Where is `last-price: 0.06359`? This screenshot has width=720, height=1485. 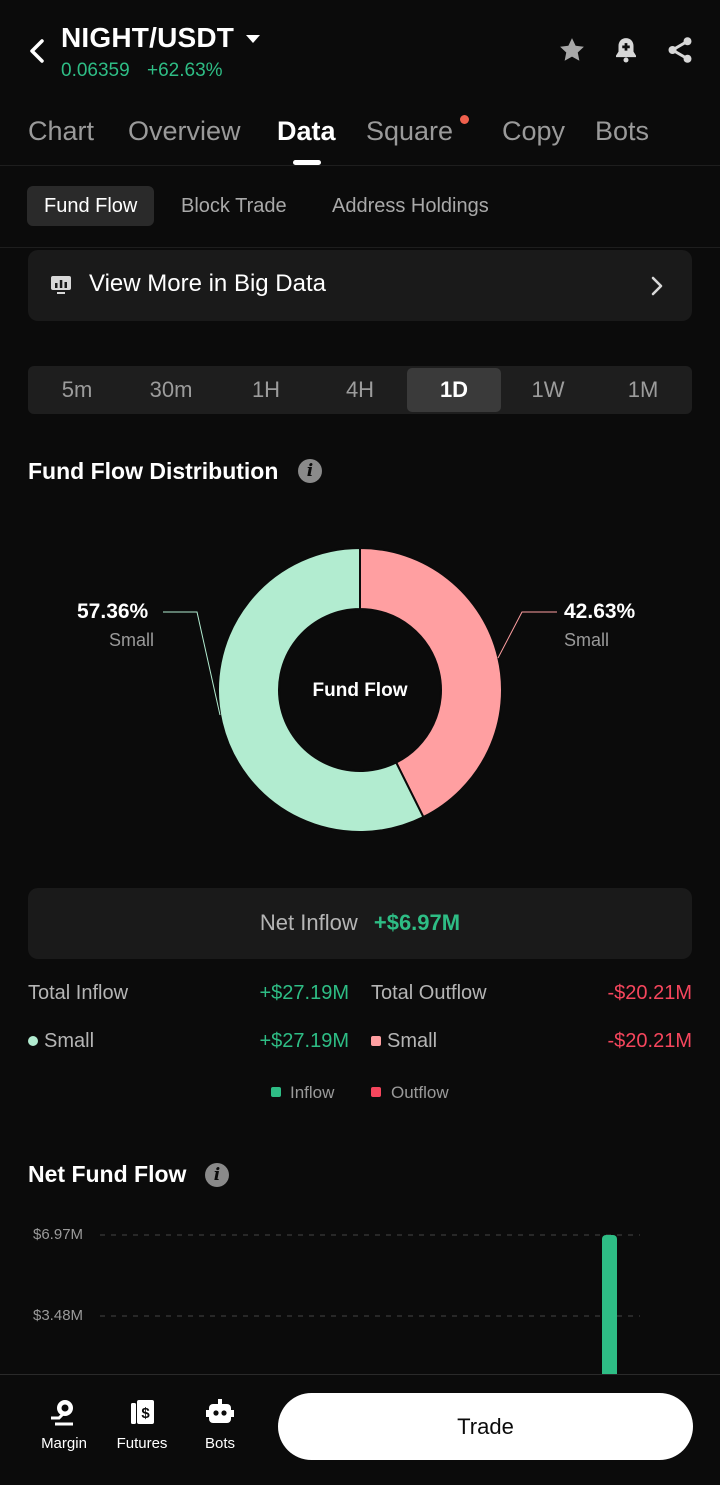 last-price: 0.06359 is located at coordinates (95, 70).